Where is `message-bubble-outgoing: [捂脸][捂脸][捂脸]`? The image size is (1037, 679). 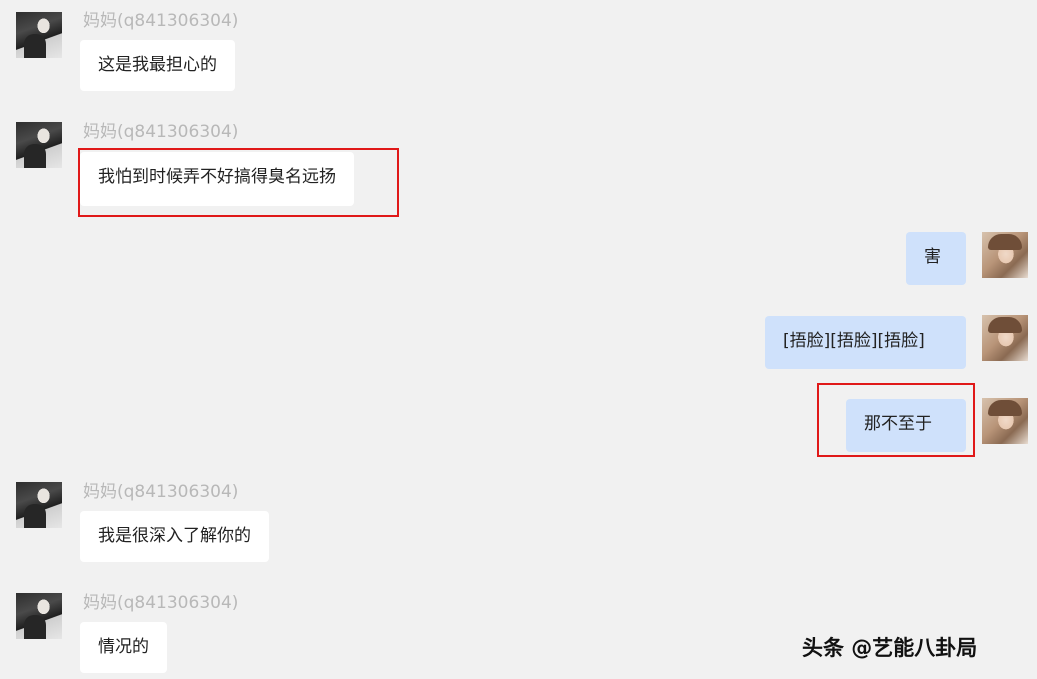 message-bubble-outgoing: [捂脸][捂脸][捂脸] is located at coordinates (865, 342).